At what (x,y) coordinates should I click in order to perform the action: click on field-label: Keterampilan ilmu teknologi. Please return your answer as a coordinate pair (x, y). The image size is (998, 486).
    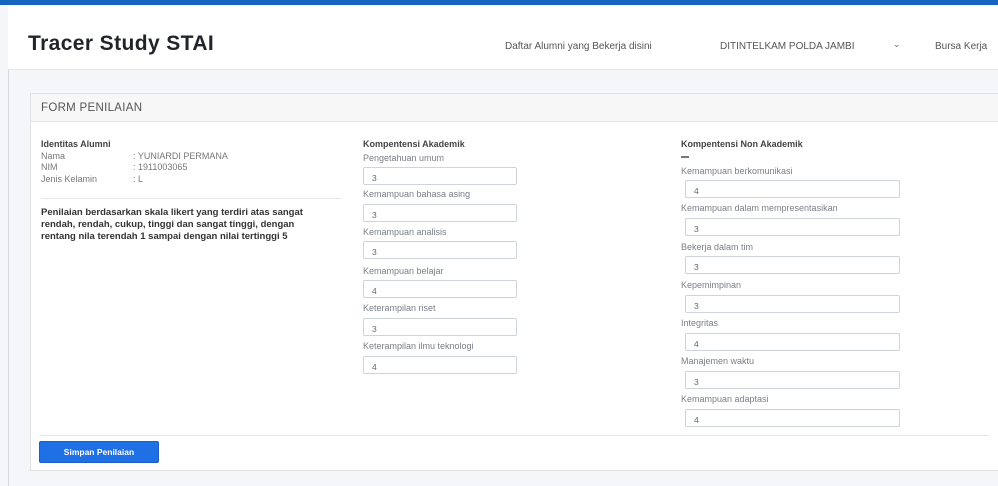
    Looking at the image, I should click on (418, 346).